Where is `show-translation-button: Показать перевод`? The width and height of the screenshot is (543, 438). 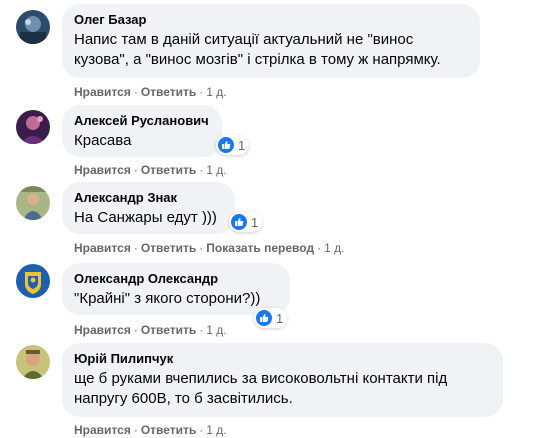 show-translation-button: Показать перевод is located at coordinates (260, 248).